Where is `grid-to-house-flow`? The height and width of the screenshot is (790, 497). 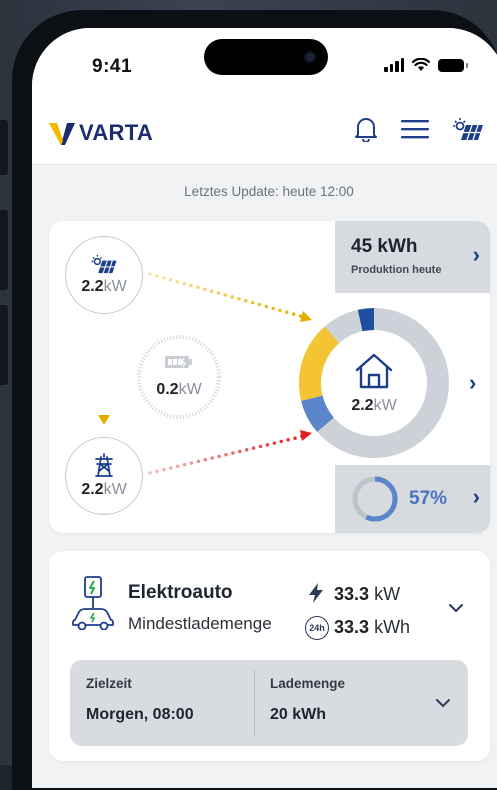
grid-to-house-flow is located at coordinates (227, 454).